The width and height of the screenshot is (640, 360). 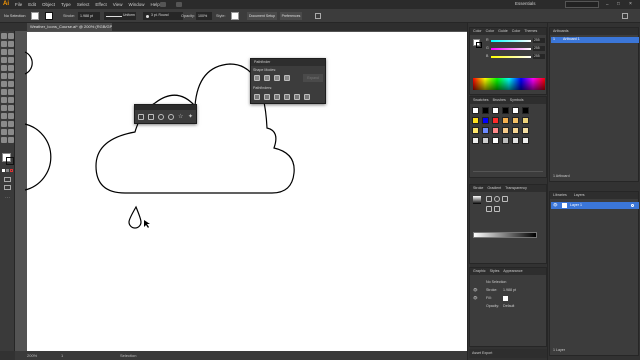 What do you see at coordinates (625, 16) in the screenshot?
I see `panel-menu-icon` at bounding box center [625, 16].